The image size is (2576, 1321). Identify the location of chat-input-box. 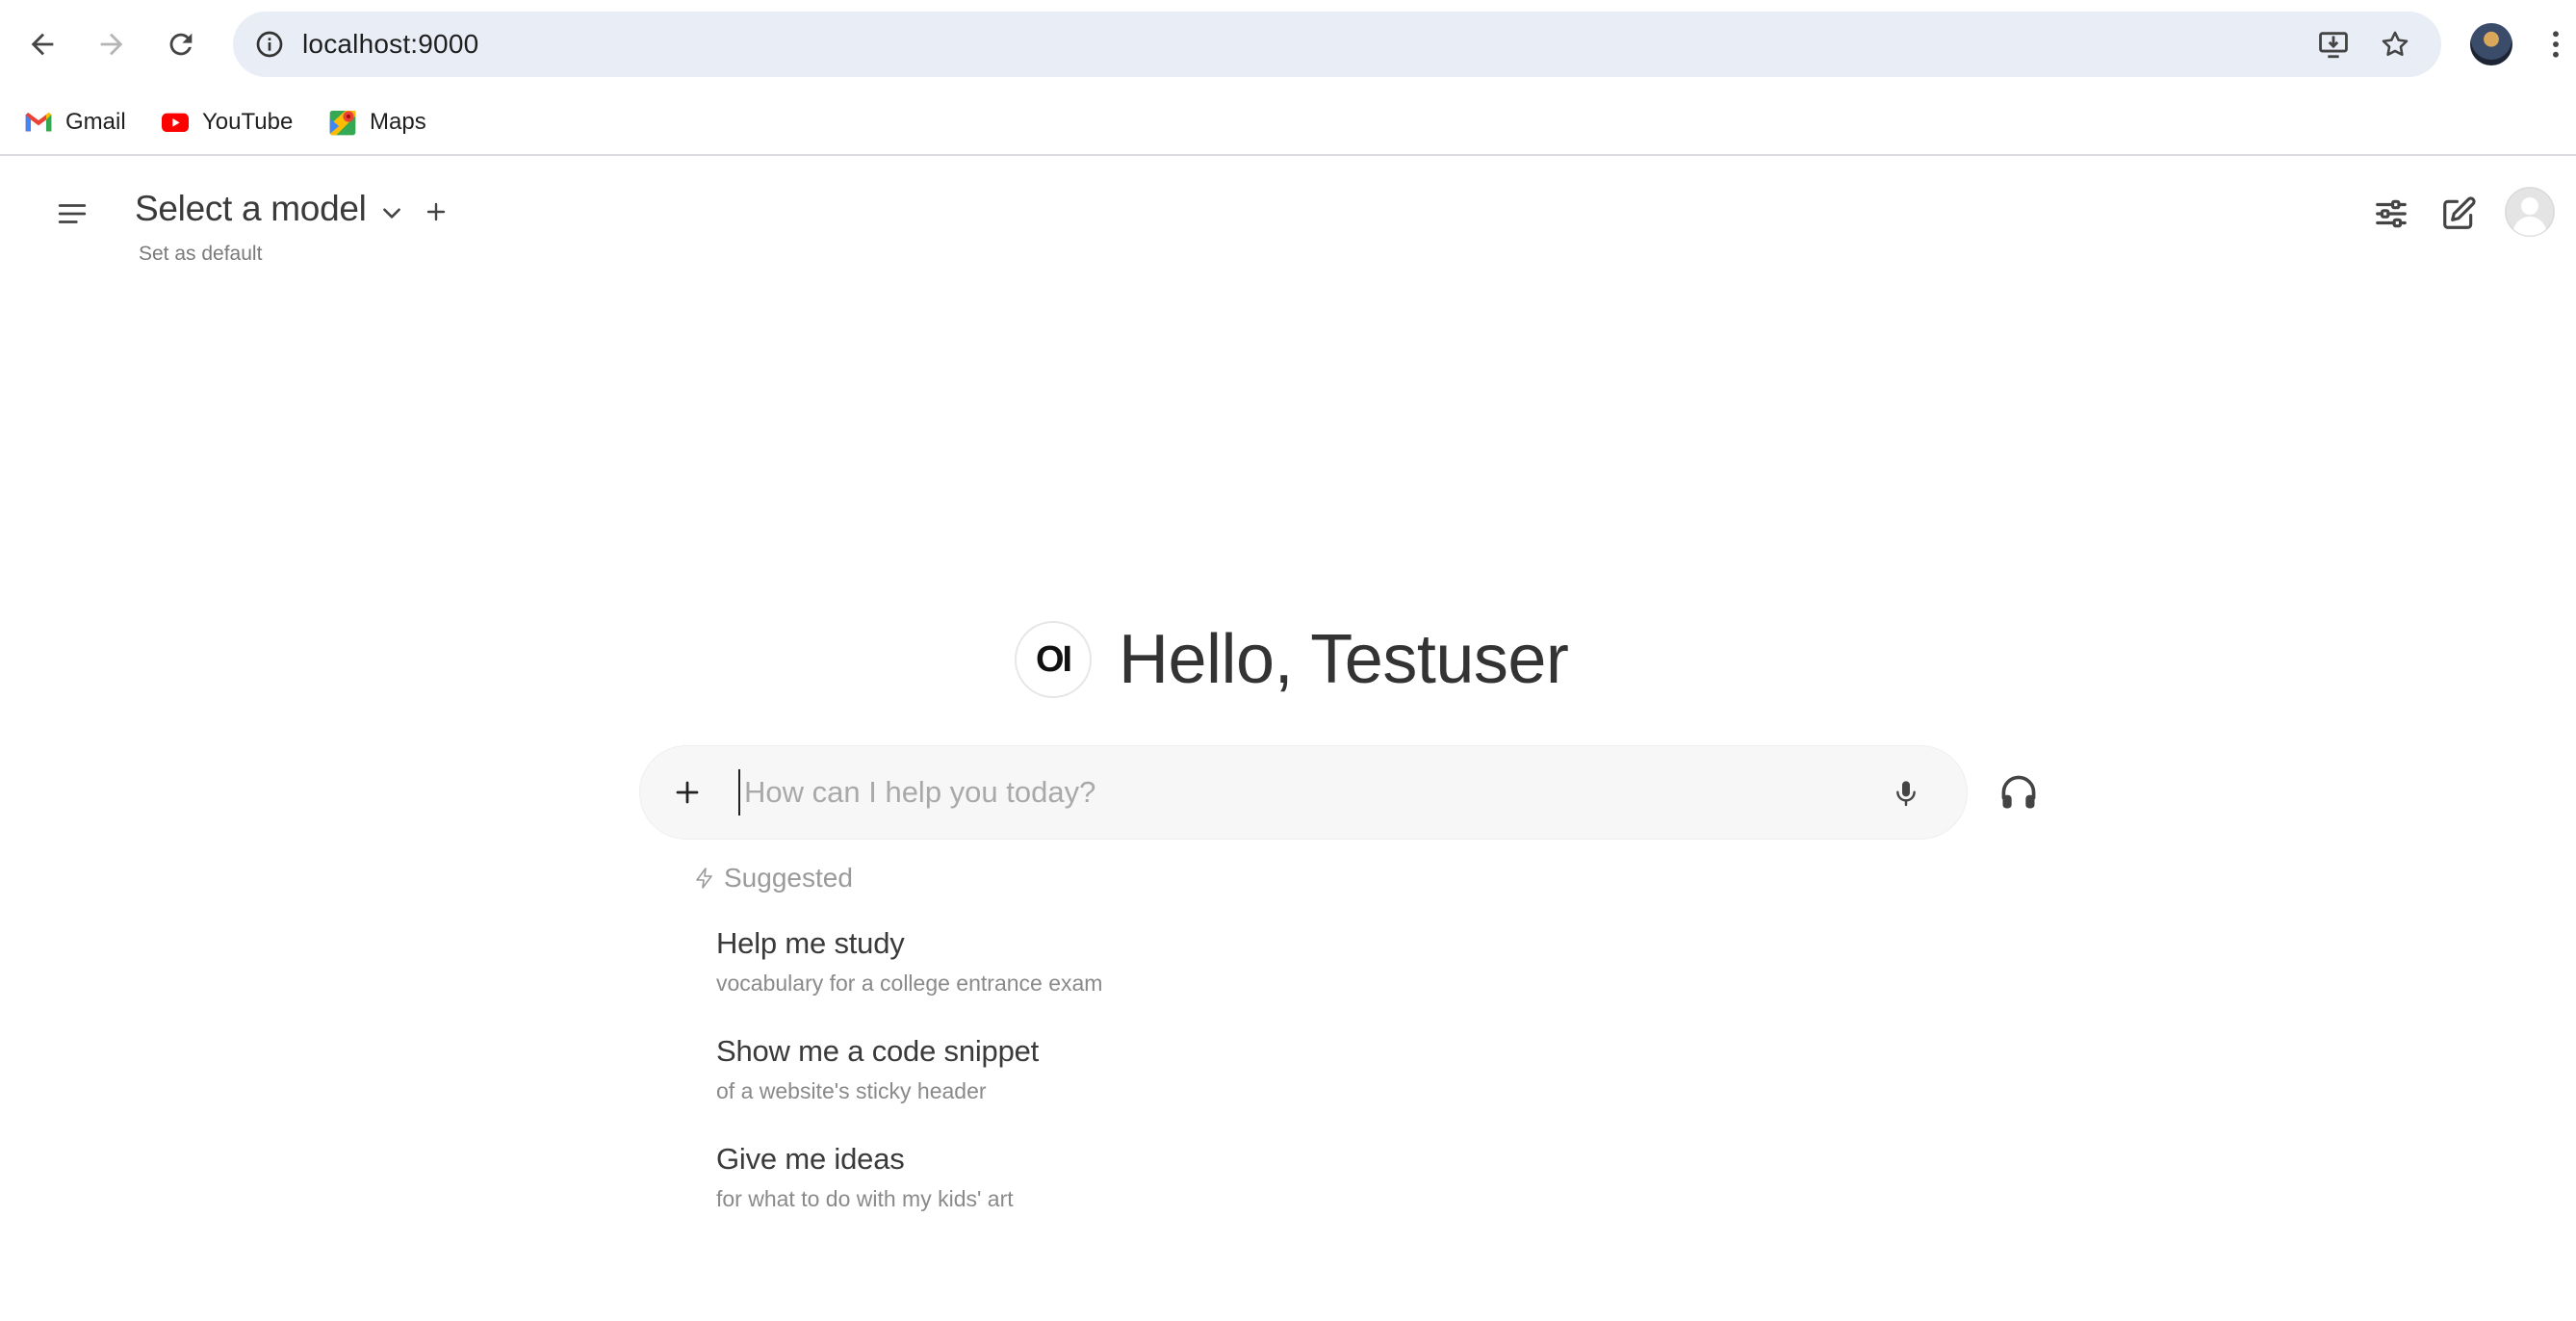
(1303, 792).